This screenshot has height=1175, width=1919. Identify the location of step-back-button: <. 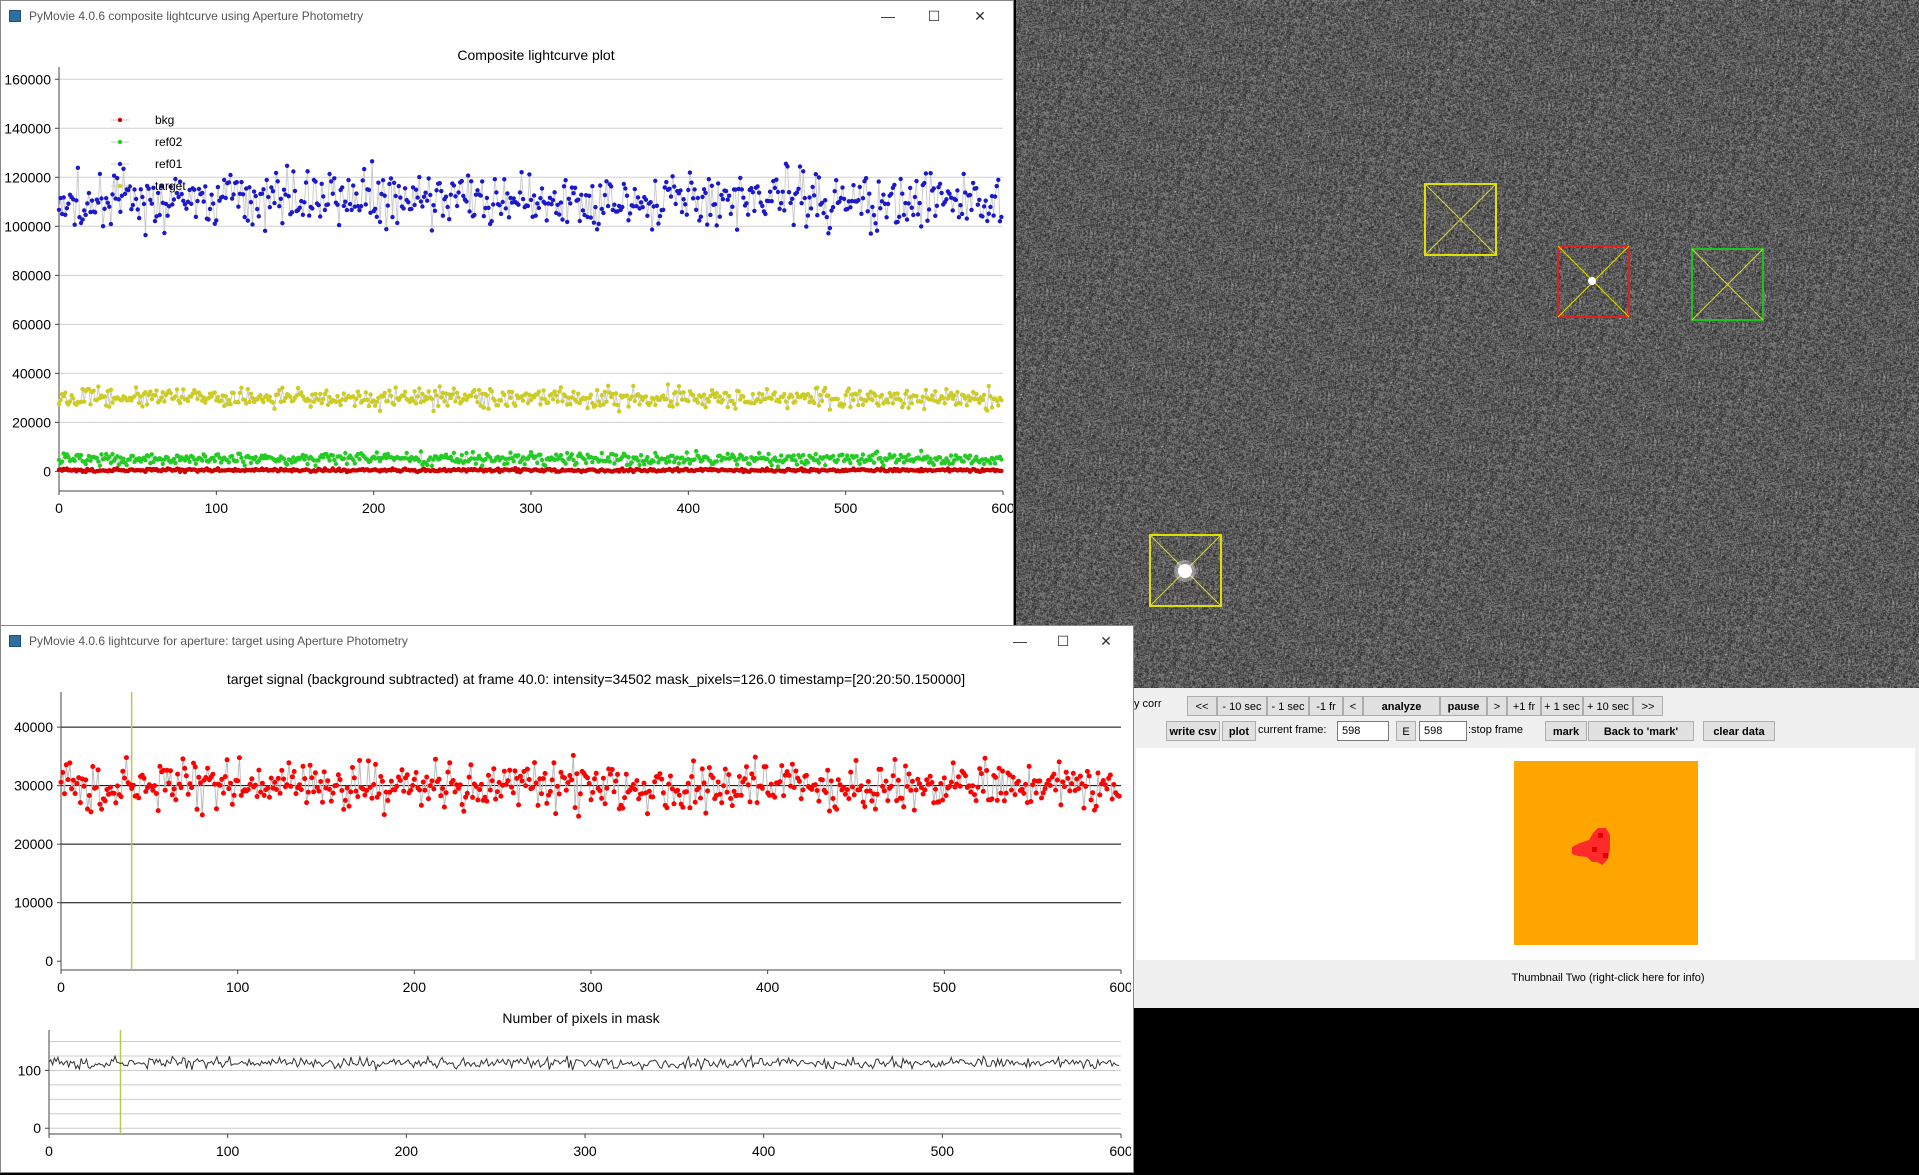
(1353, 706).